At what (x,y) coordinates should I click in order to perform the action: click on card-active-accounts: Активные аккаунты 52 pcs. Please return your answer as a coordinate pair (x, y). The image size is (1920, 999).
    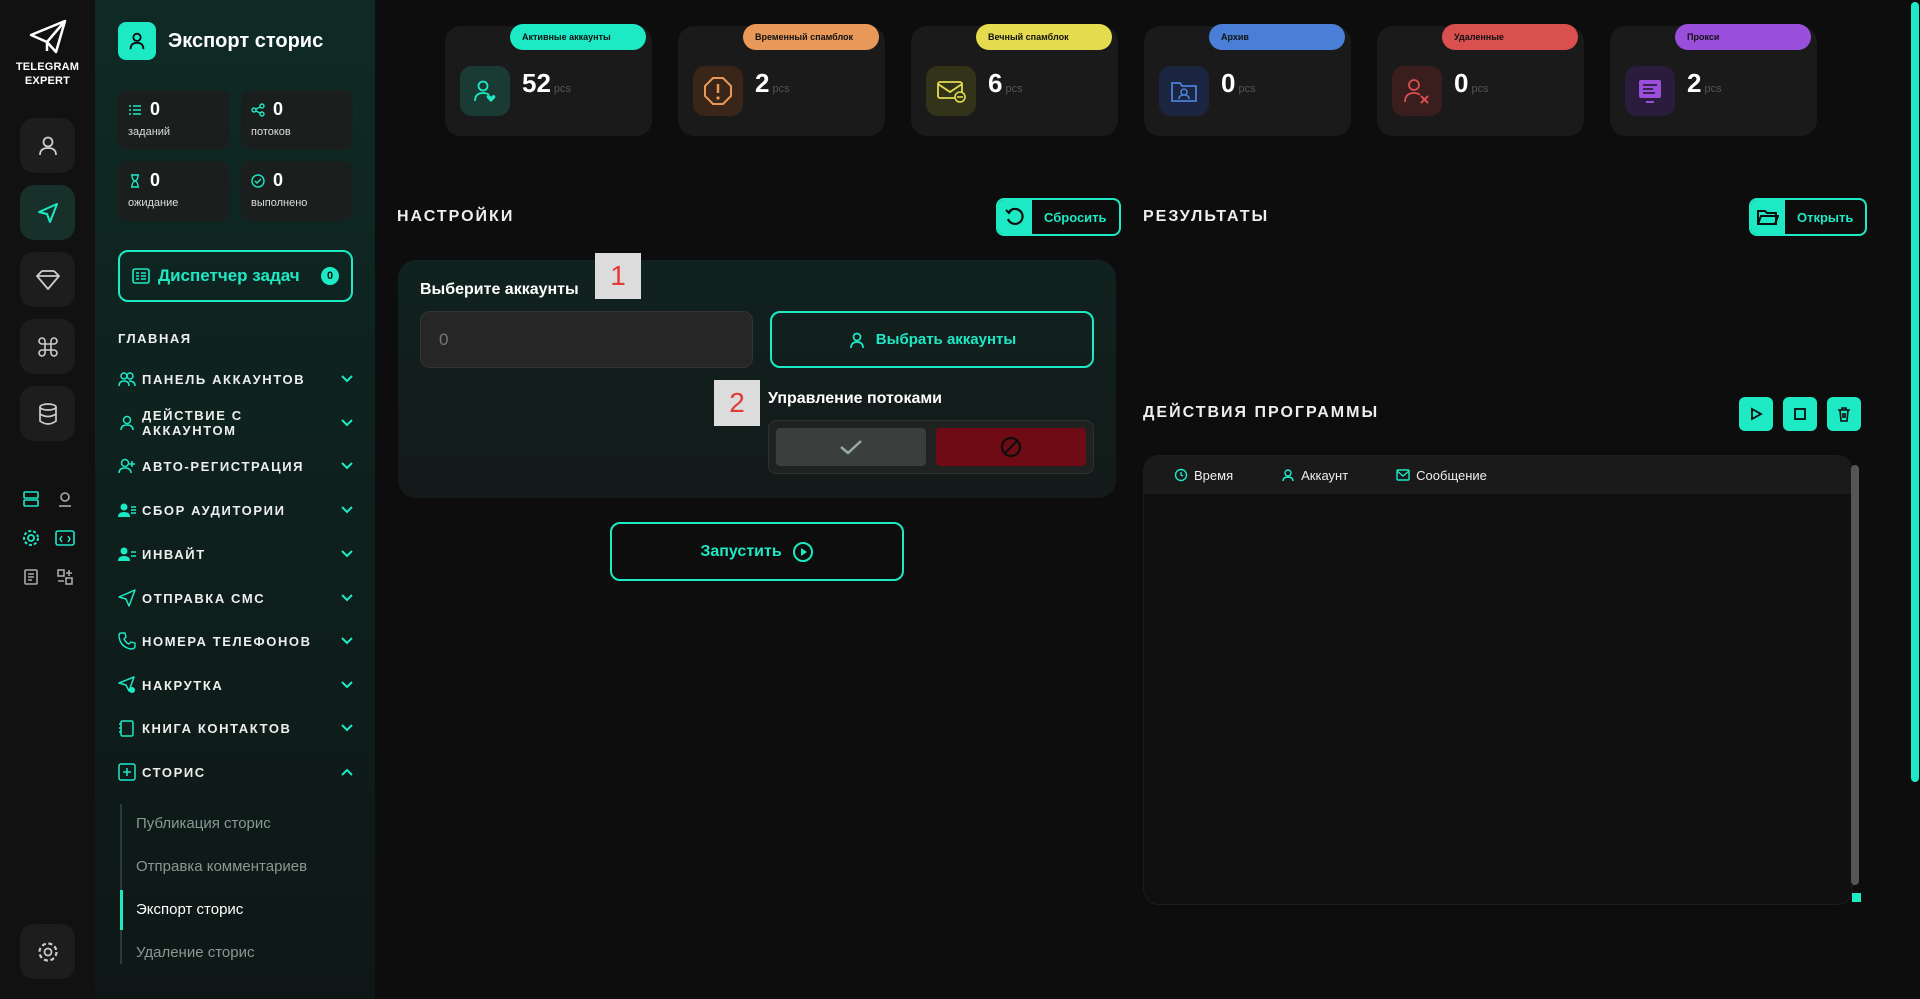
    Looking at the image, I should click on (548, 80).